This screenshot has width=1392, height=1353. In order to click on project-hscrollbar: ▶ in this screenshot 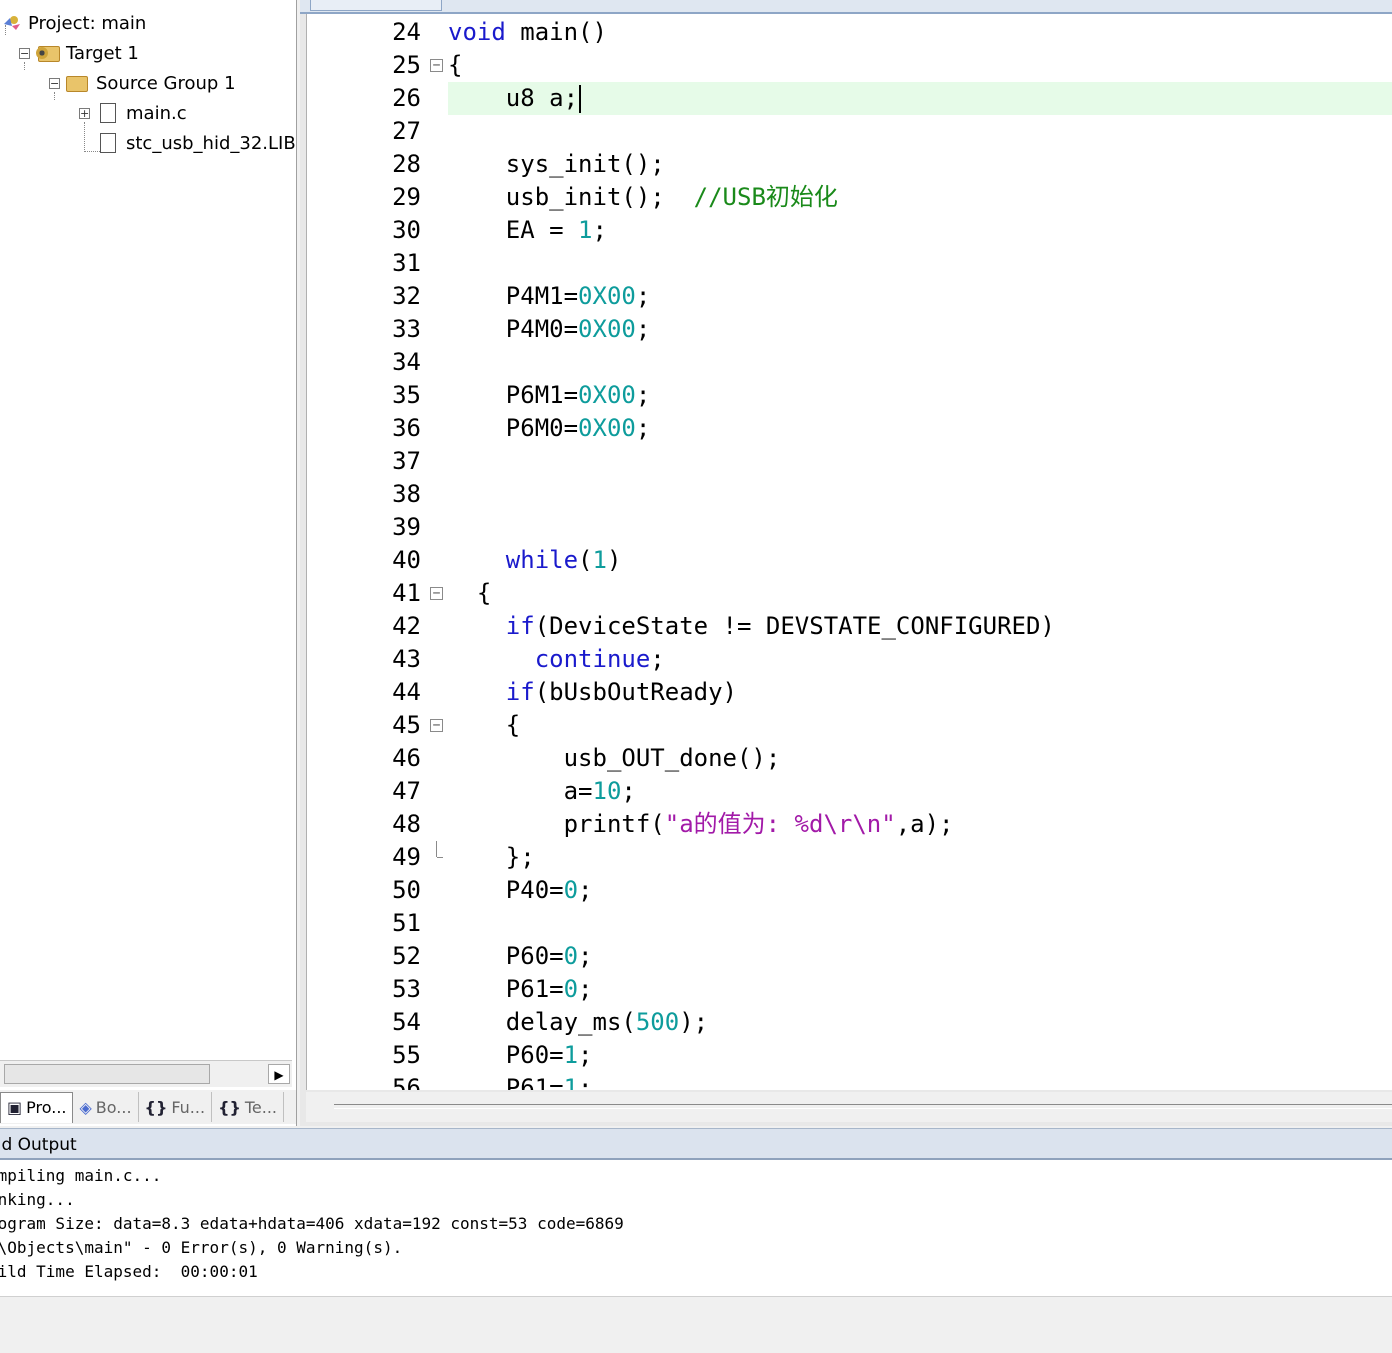, I will do `click(146, 1073)`.